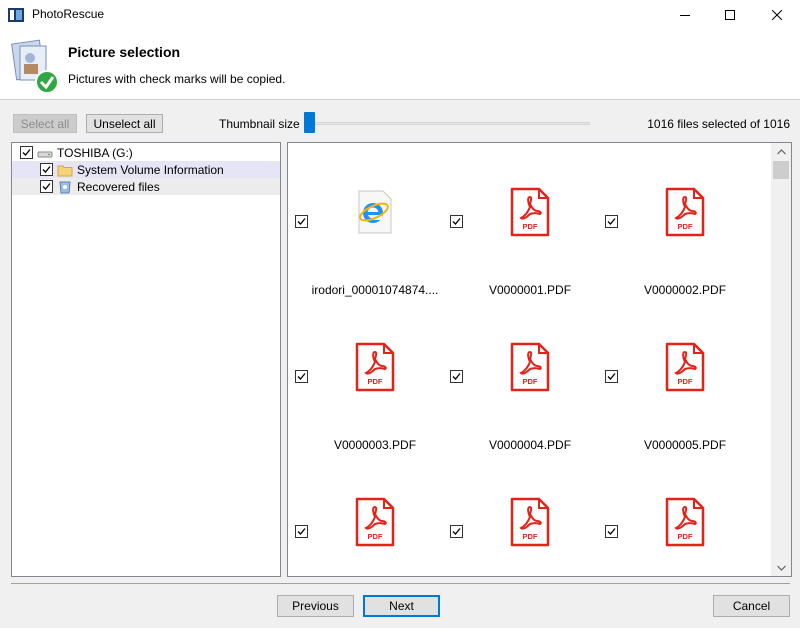 The width and height of the screenshot is (800, 628). I want to click on ie-html-icon, so click(375, 212).